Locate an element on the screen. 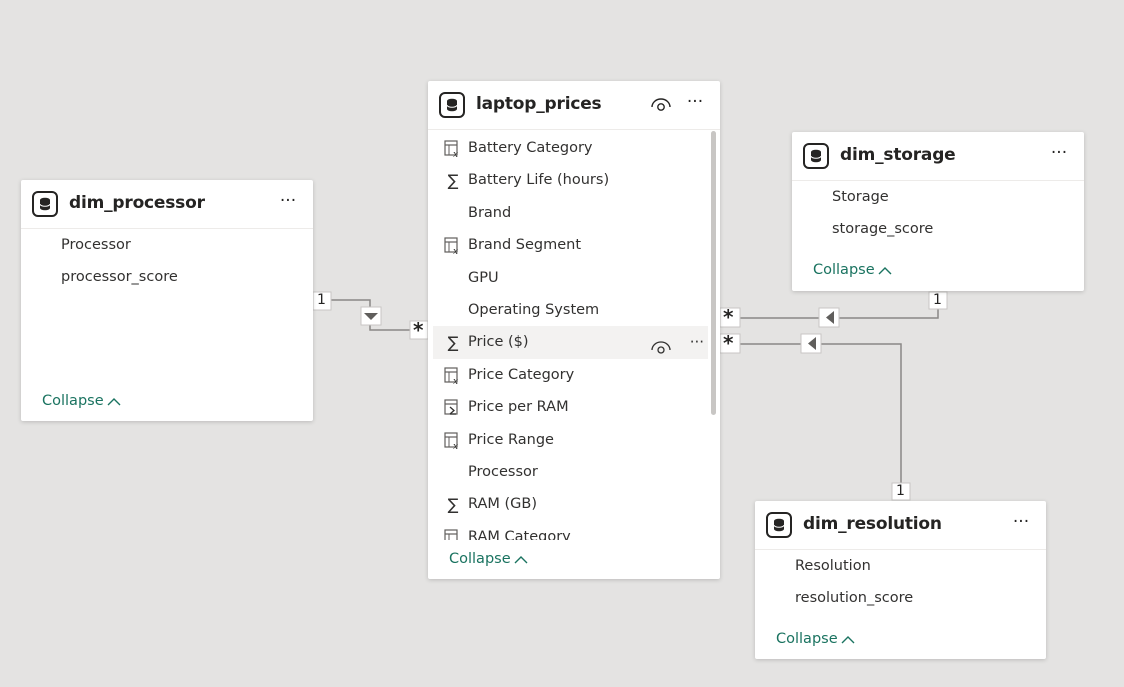 The image size is (1124, 687). field-item: ∑ Battery Life (hours) is located at coordinates (574, 180).